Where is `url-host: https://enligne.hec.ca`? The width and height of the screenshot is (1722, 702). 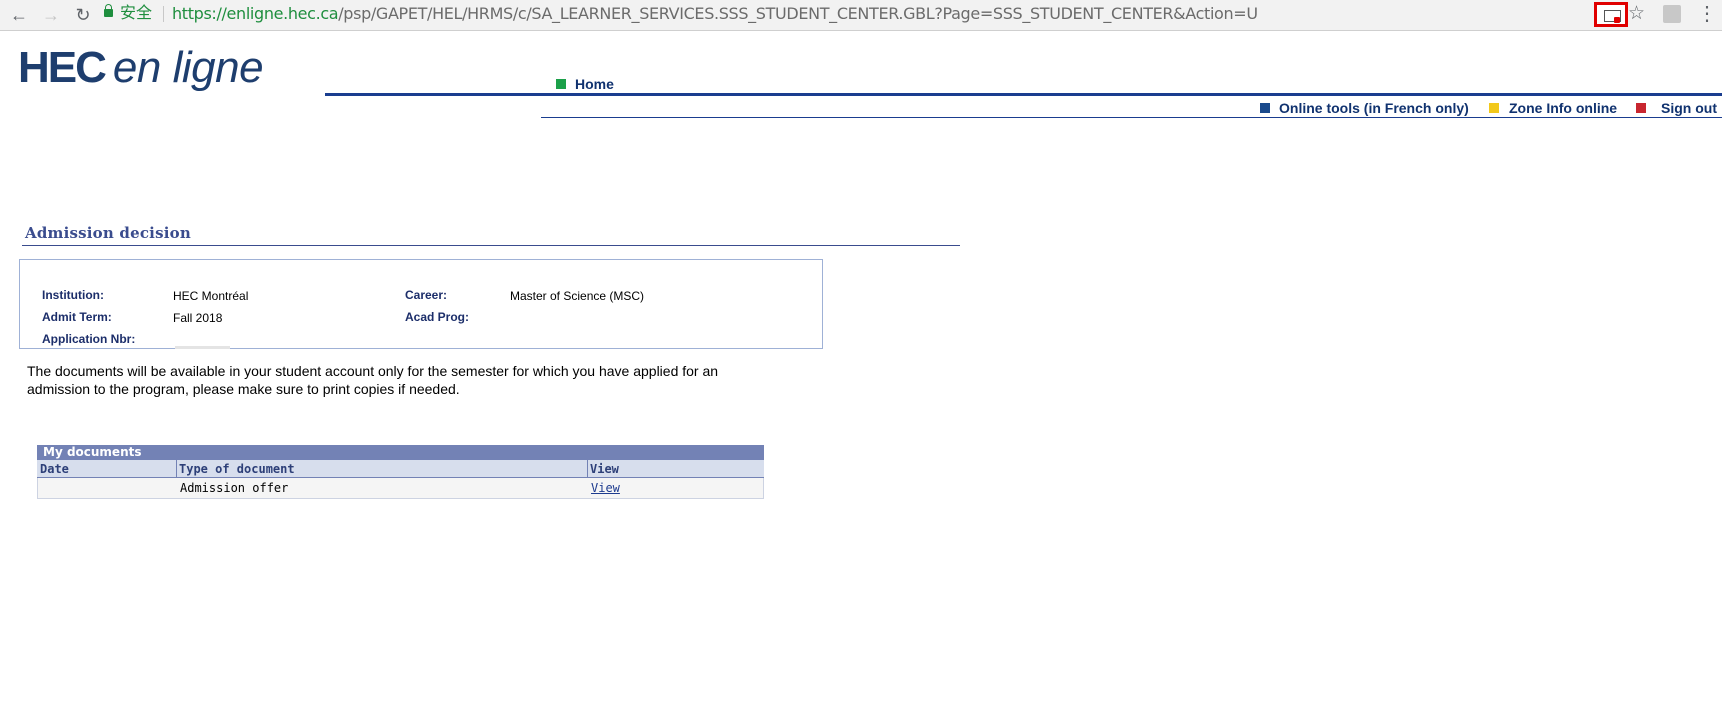 url-host: https://enligne.hec.ca is located at coordinates (255, 13).